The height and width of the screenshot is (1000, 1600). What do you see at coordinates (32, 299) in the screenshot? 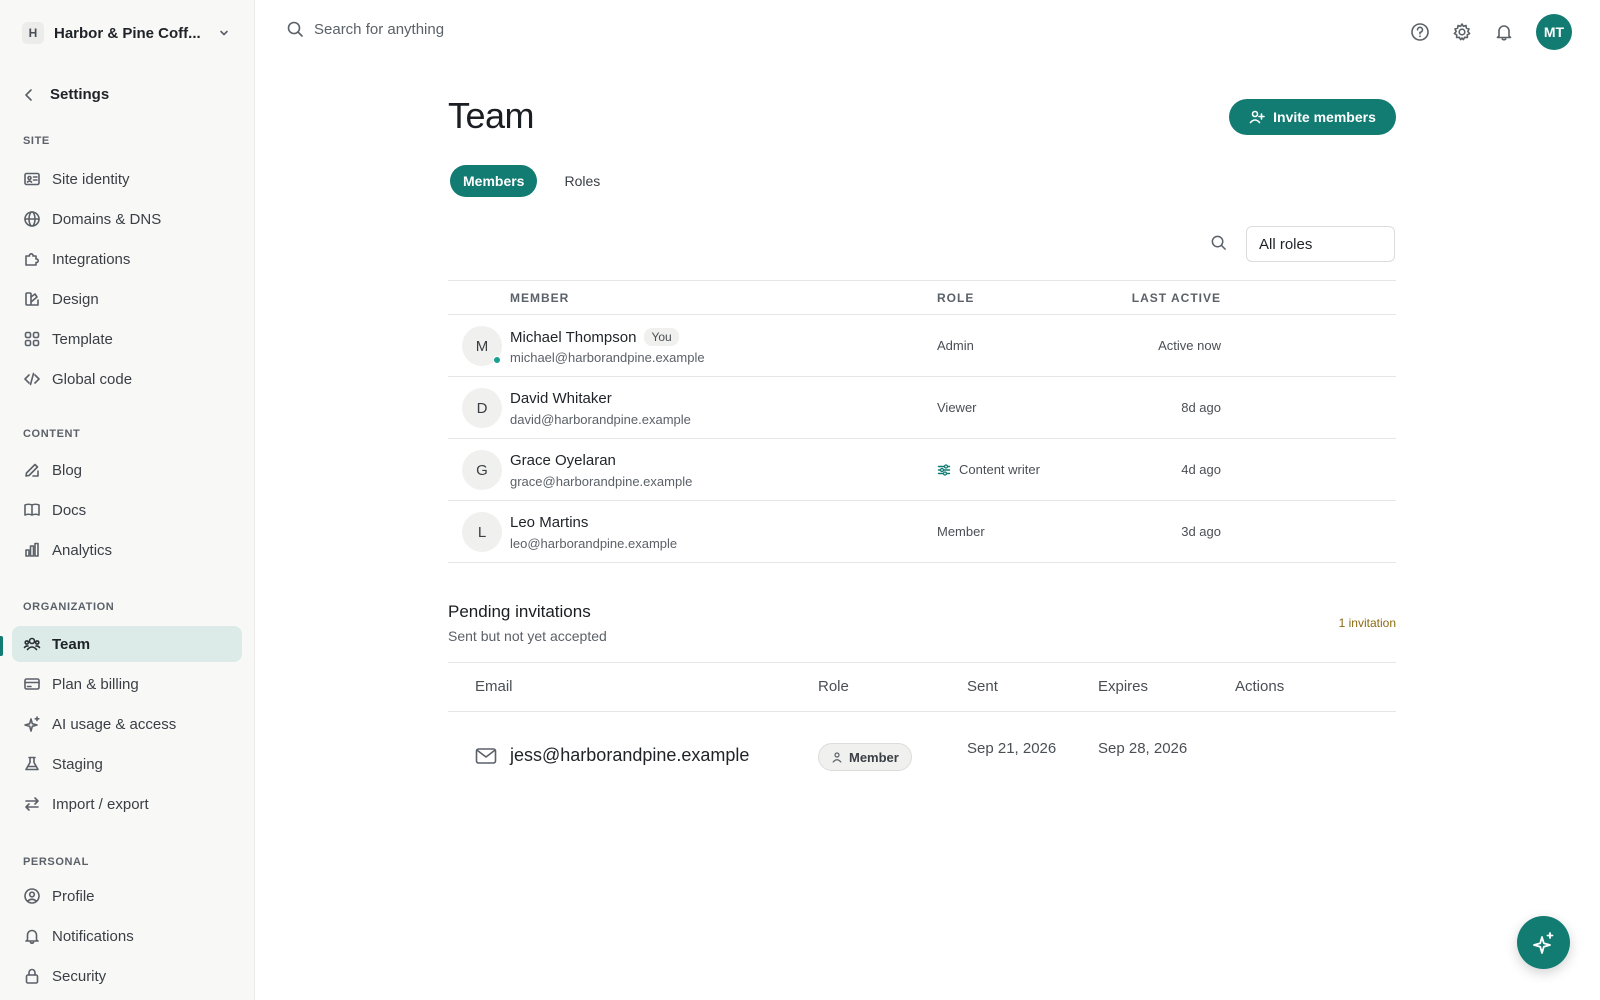
I see `palette-icon` at bounding box center [32, 299].